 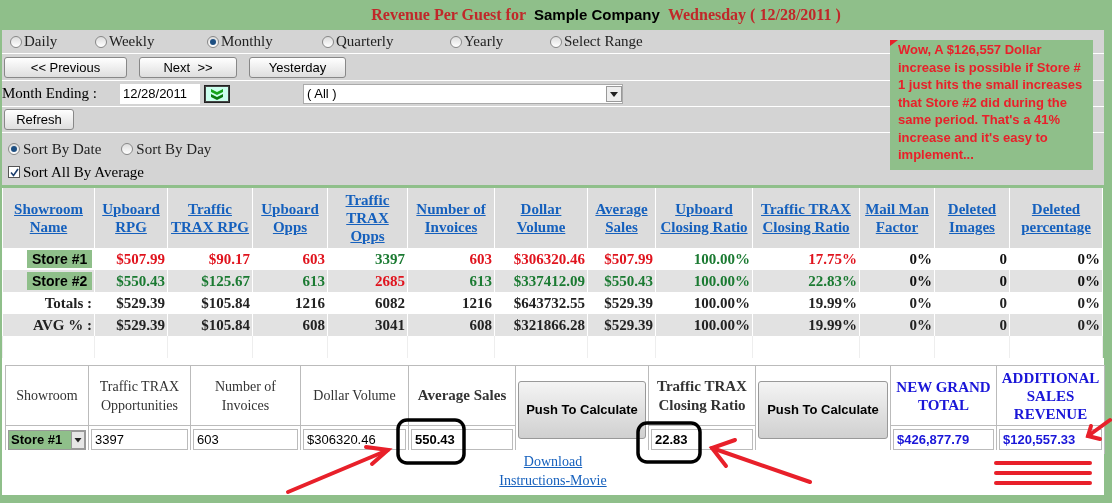 I want to click on input-field: 550.43, so click(x=462, y=439).